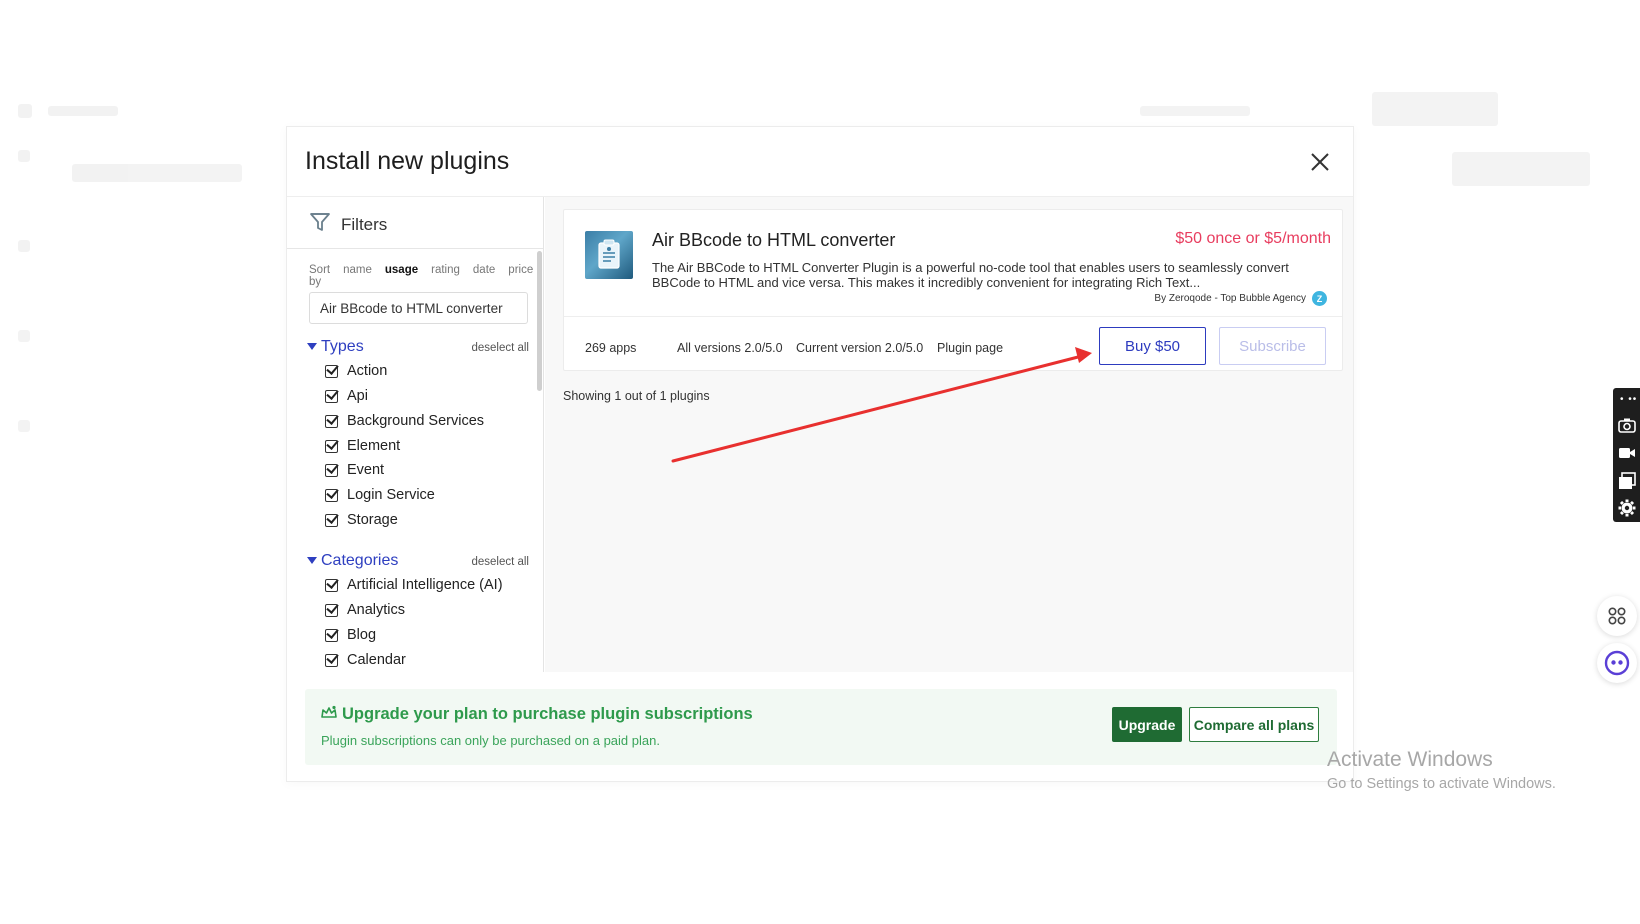 This screenshot has height=924, width=1640. Describe the element at coordinates (407, 161) in the screenshot. I see `modal-title: Install new plugins` at that location.